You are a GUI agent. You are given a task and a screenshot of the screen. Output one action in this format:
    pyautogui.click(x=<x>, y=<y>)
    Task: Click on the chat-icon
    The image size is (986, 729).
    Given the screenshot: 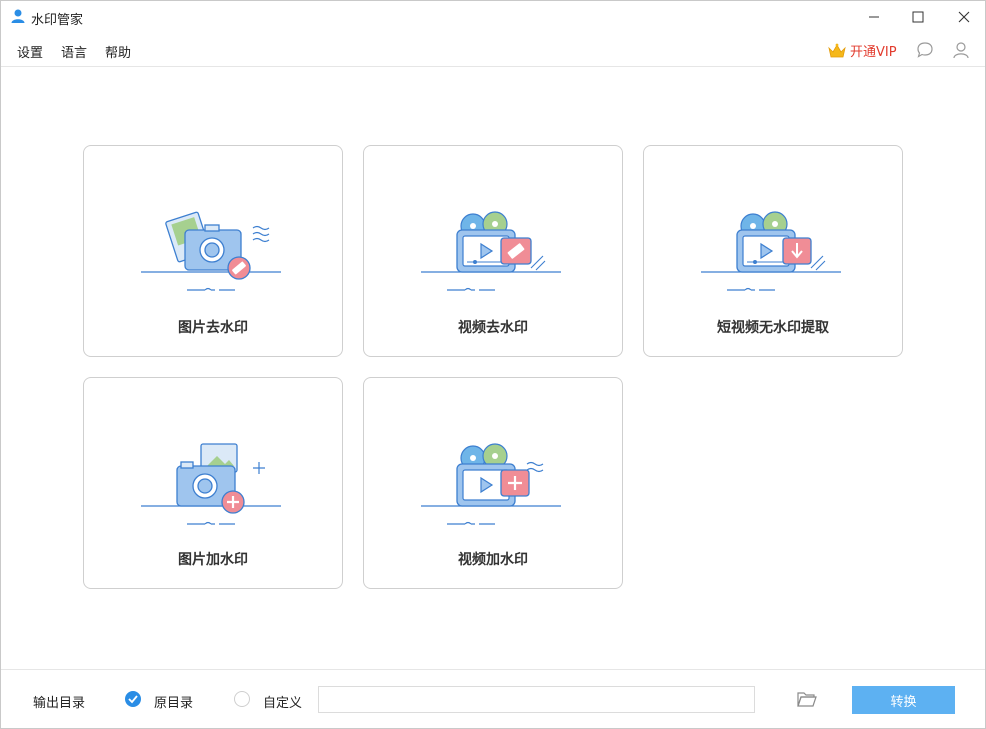 What is the action you would take?
    pyautogui.click(x=925, y=50)
    